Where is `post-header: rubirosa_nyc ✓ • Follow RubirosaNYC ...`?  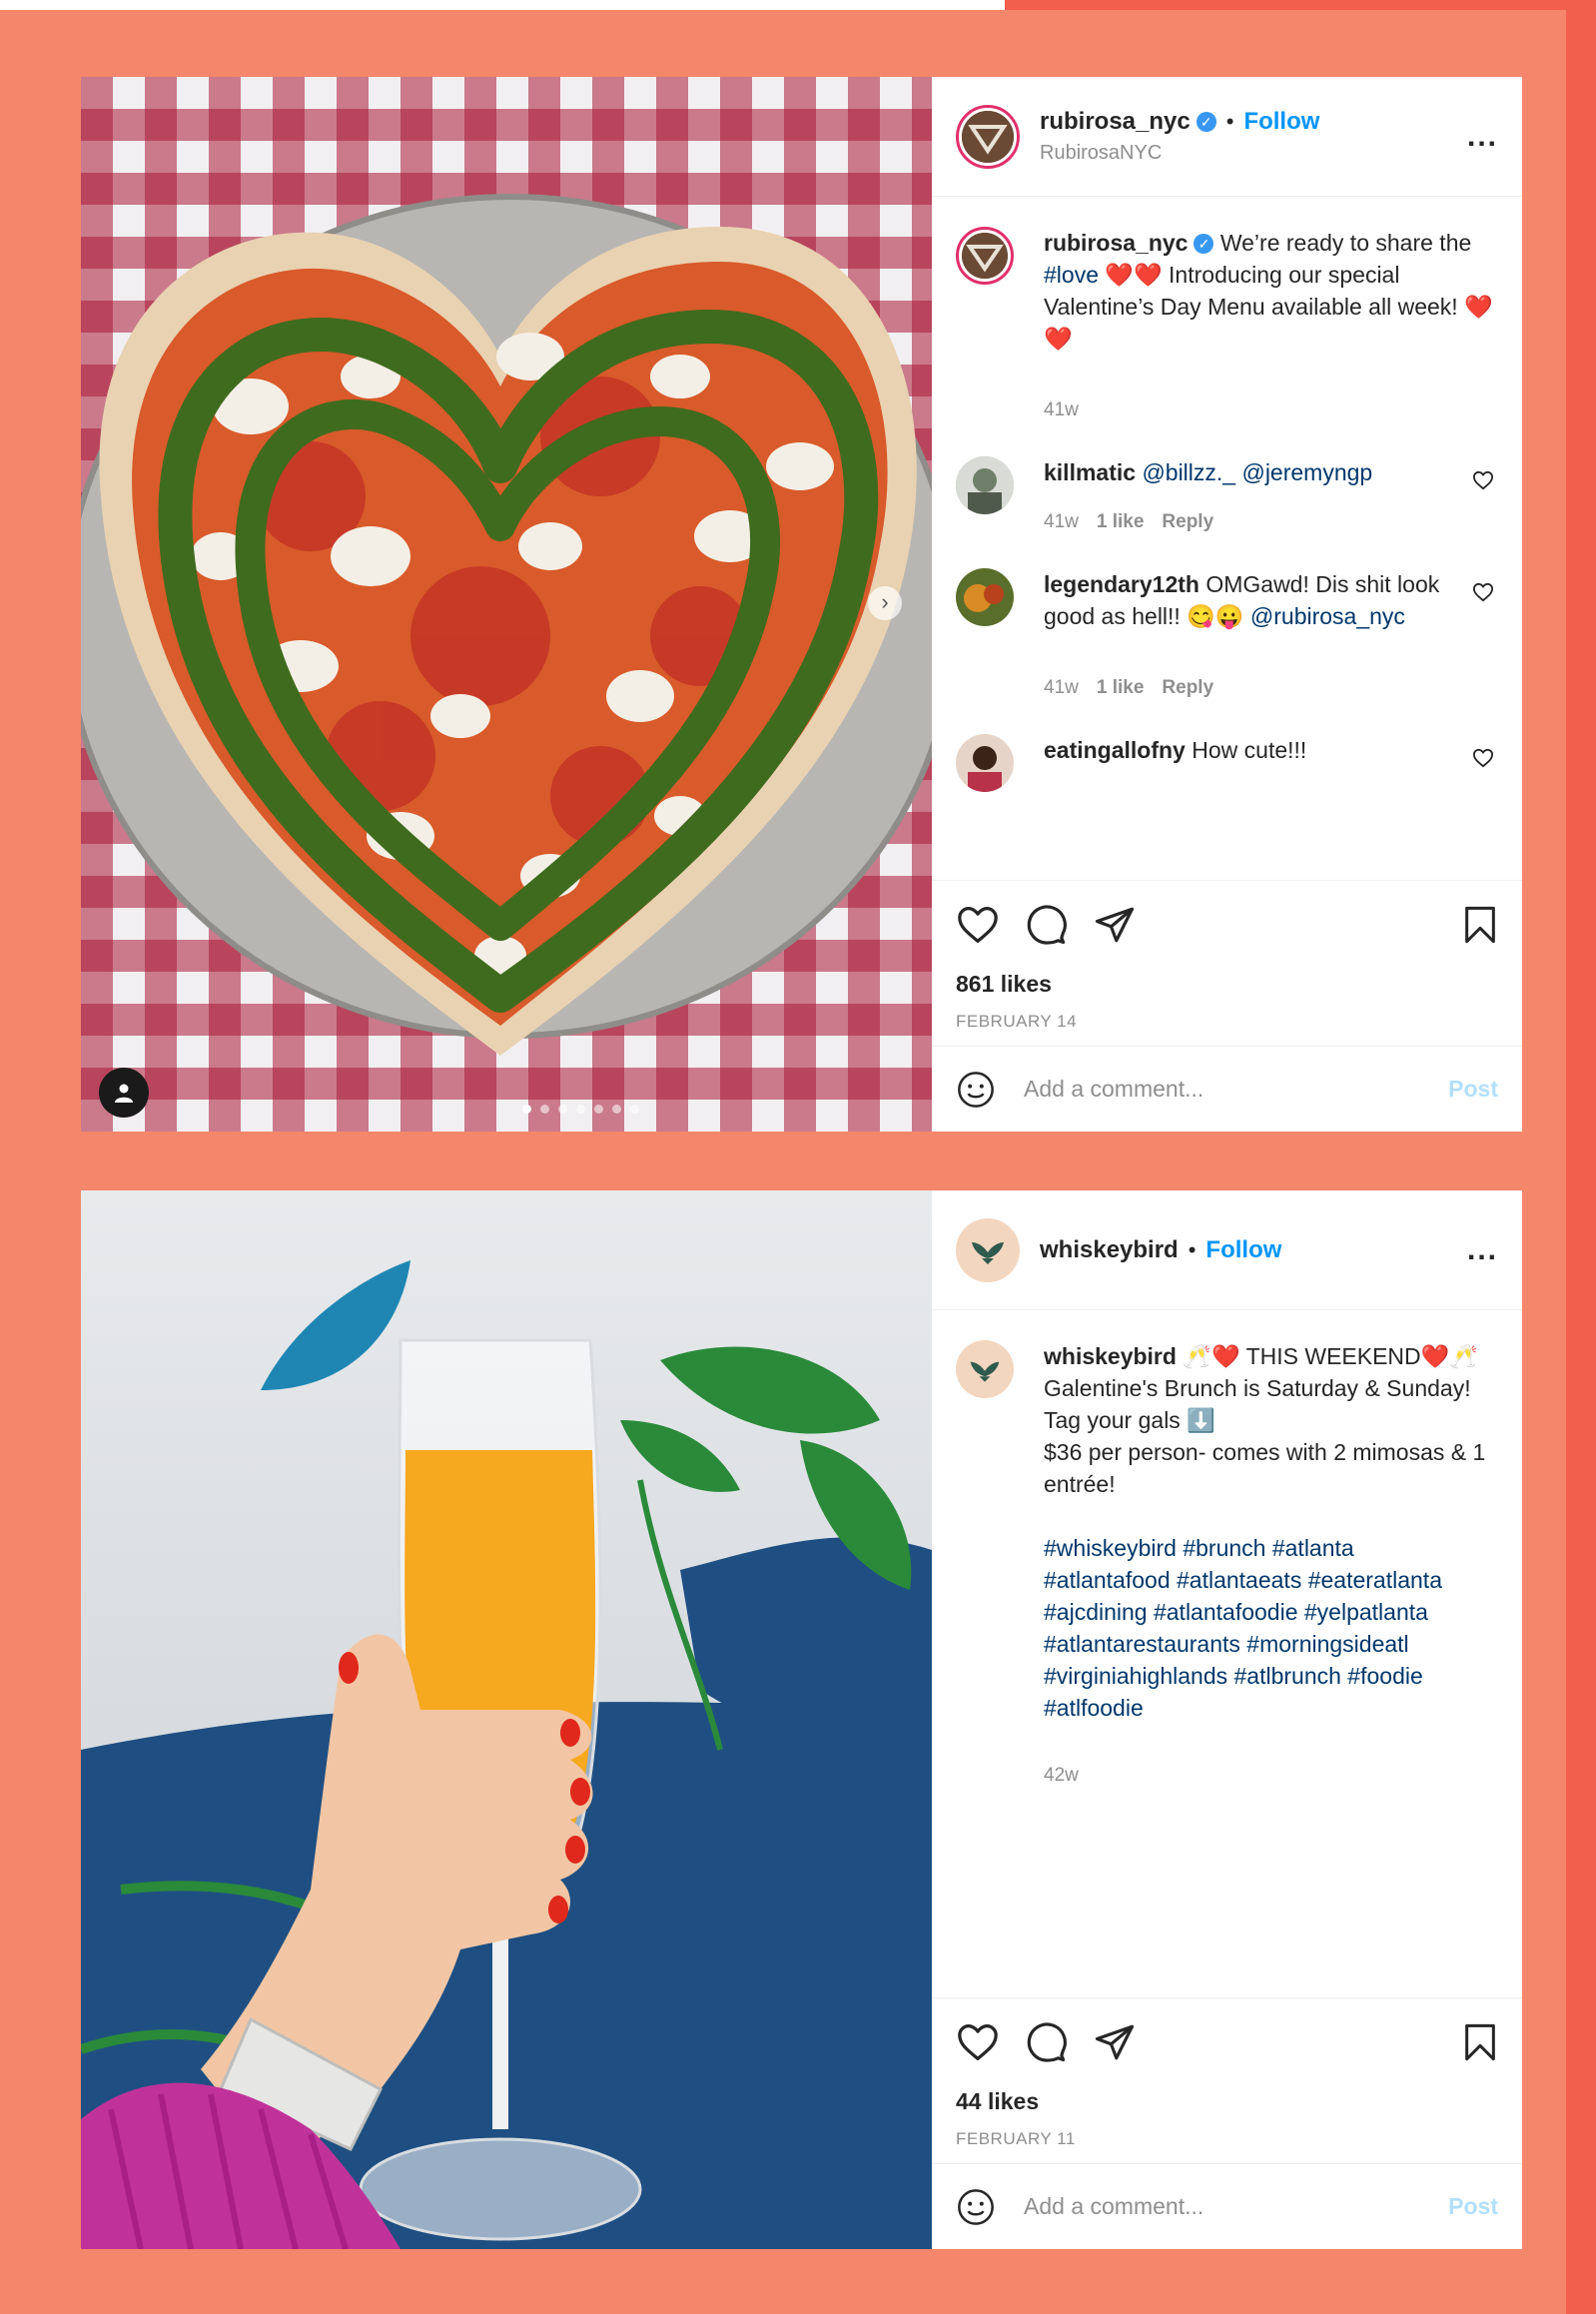 post-header: rubirosa_nyc ✓ • Follow RubirosaNYC ... is located at coordinates (1227, 137).